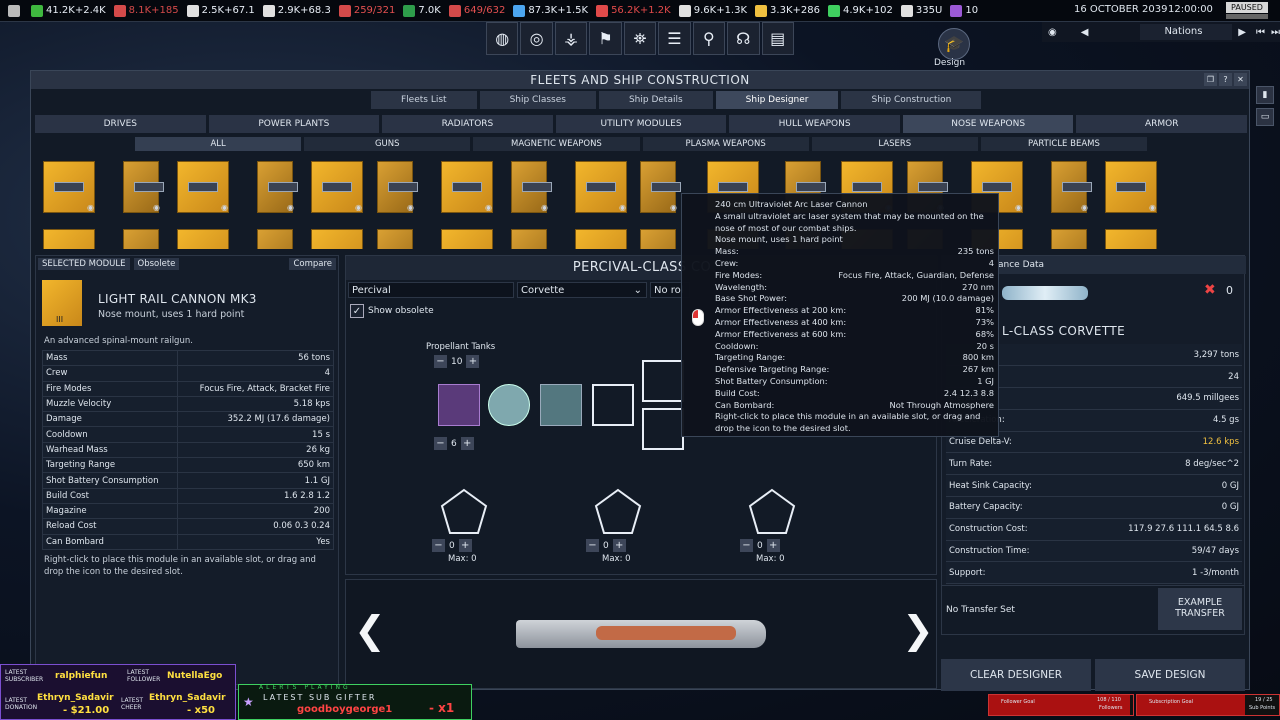 This screenshot has height=720, width=1280. What do you see at coordinates (894, 144) in the screenshot?
I see `subcategory-lasers: LASERS` at bounding box center [894, 144].